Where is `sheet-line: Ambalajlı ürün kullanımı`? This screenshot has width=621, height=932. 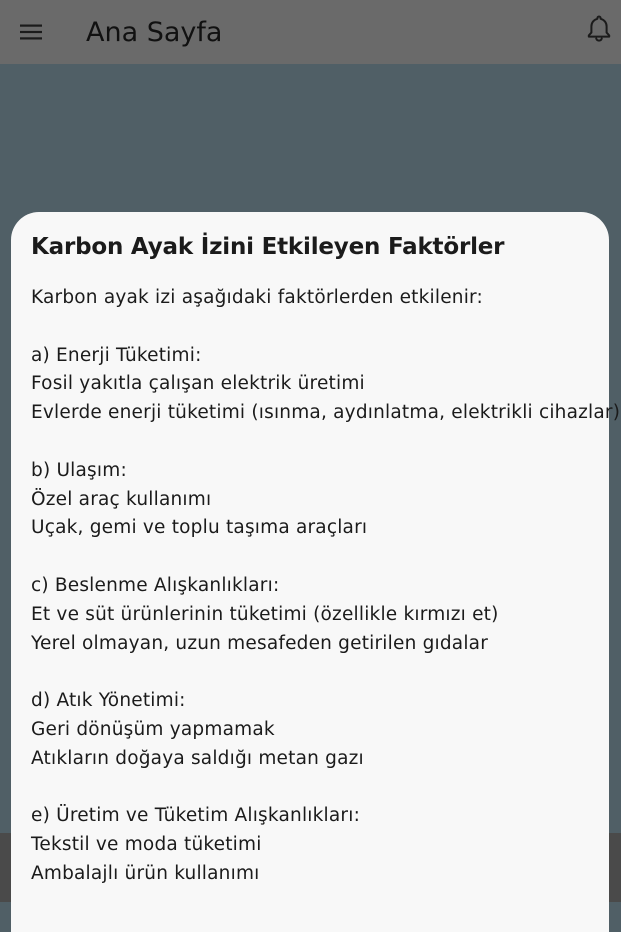
sheet-line: Ambalajlı ürün kullanımı is located at coordinates (145, 873).